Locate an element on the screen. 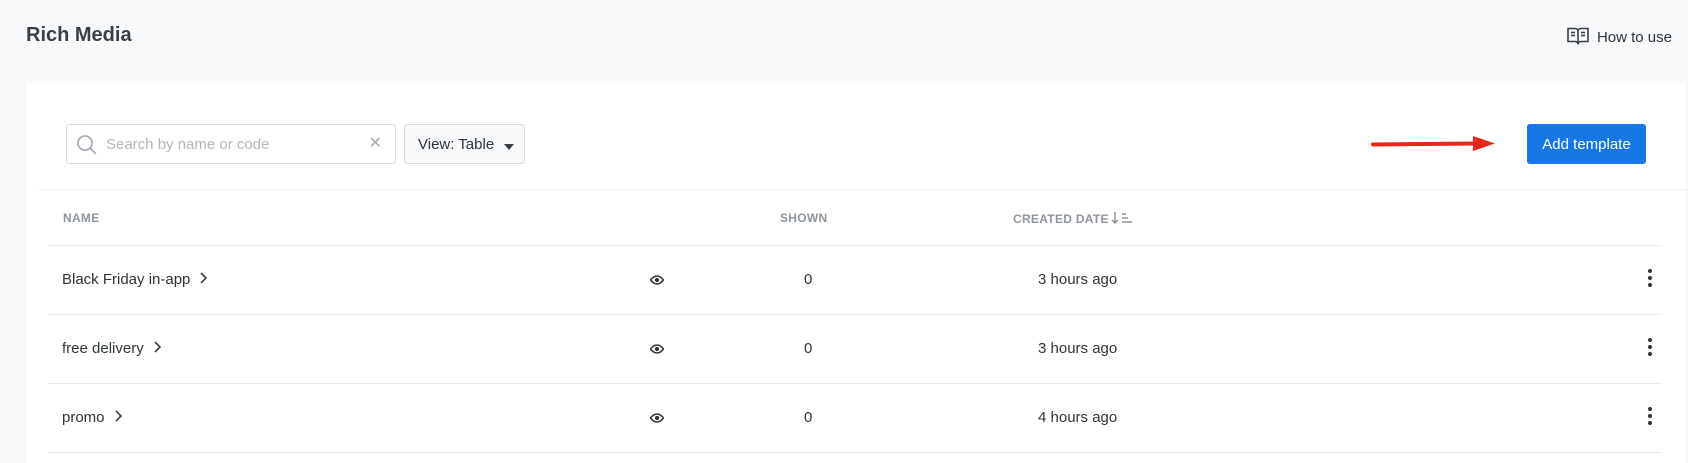 The image size is (1688, 463). search-field: ✕ is located at coordinates (231, 144).